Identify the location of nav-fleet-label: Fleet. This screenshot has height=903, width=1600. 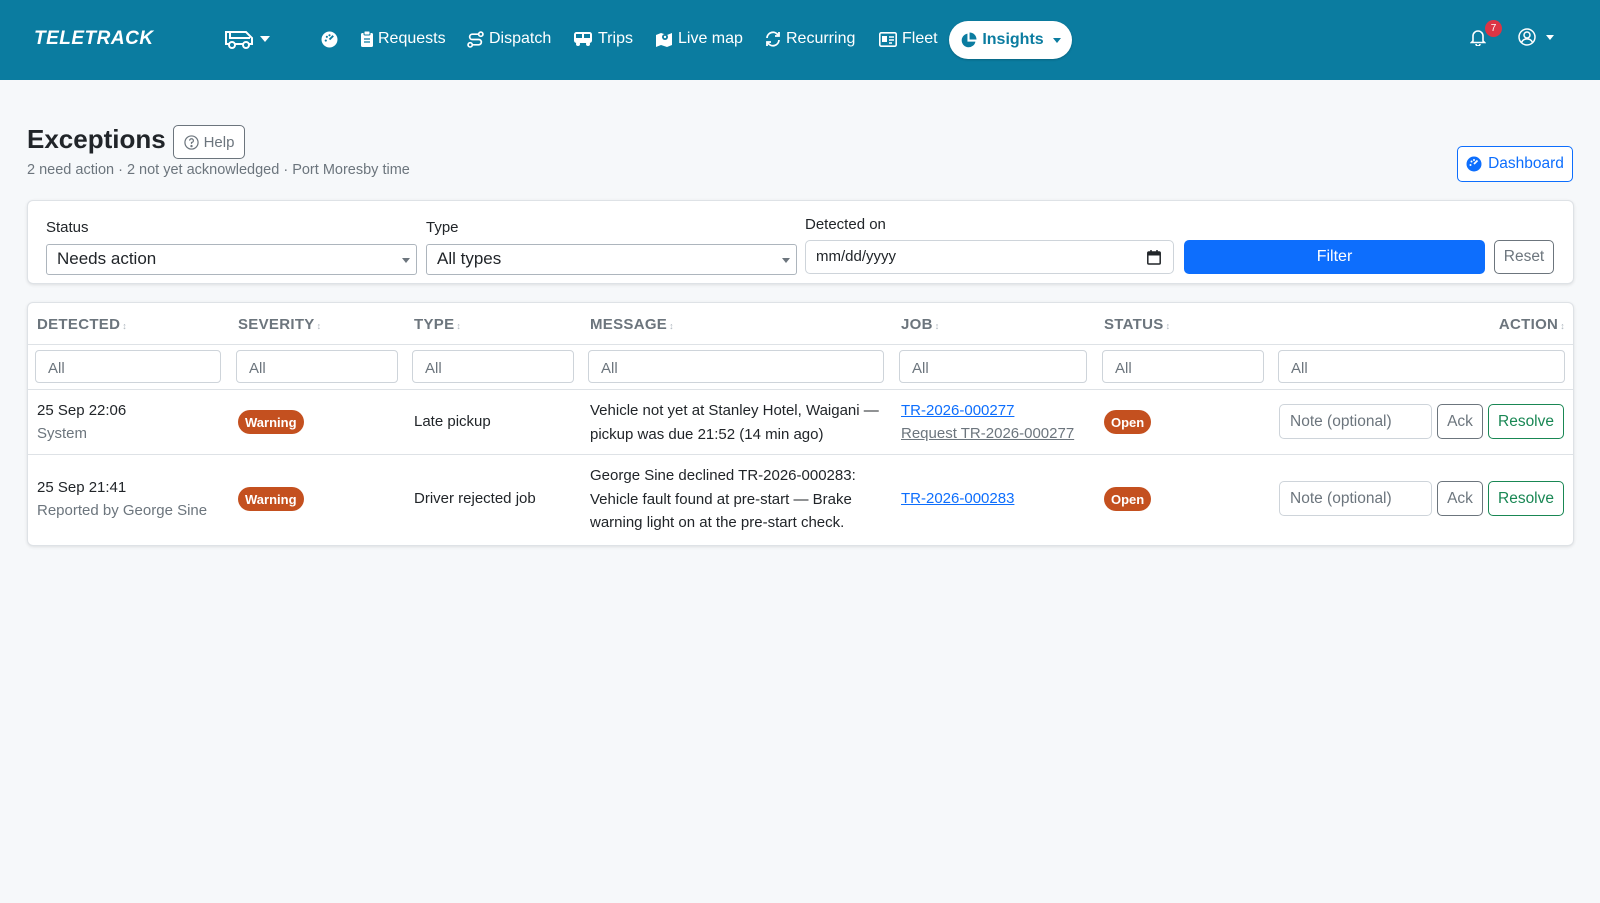
(920, 38).